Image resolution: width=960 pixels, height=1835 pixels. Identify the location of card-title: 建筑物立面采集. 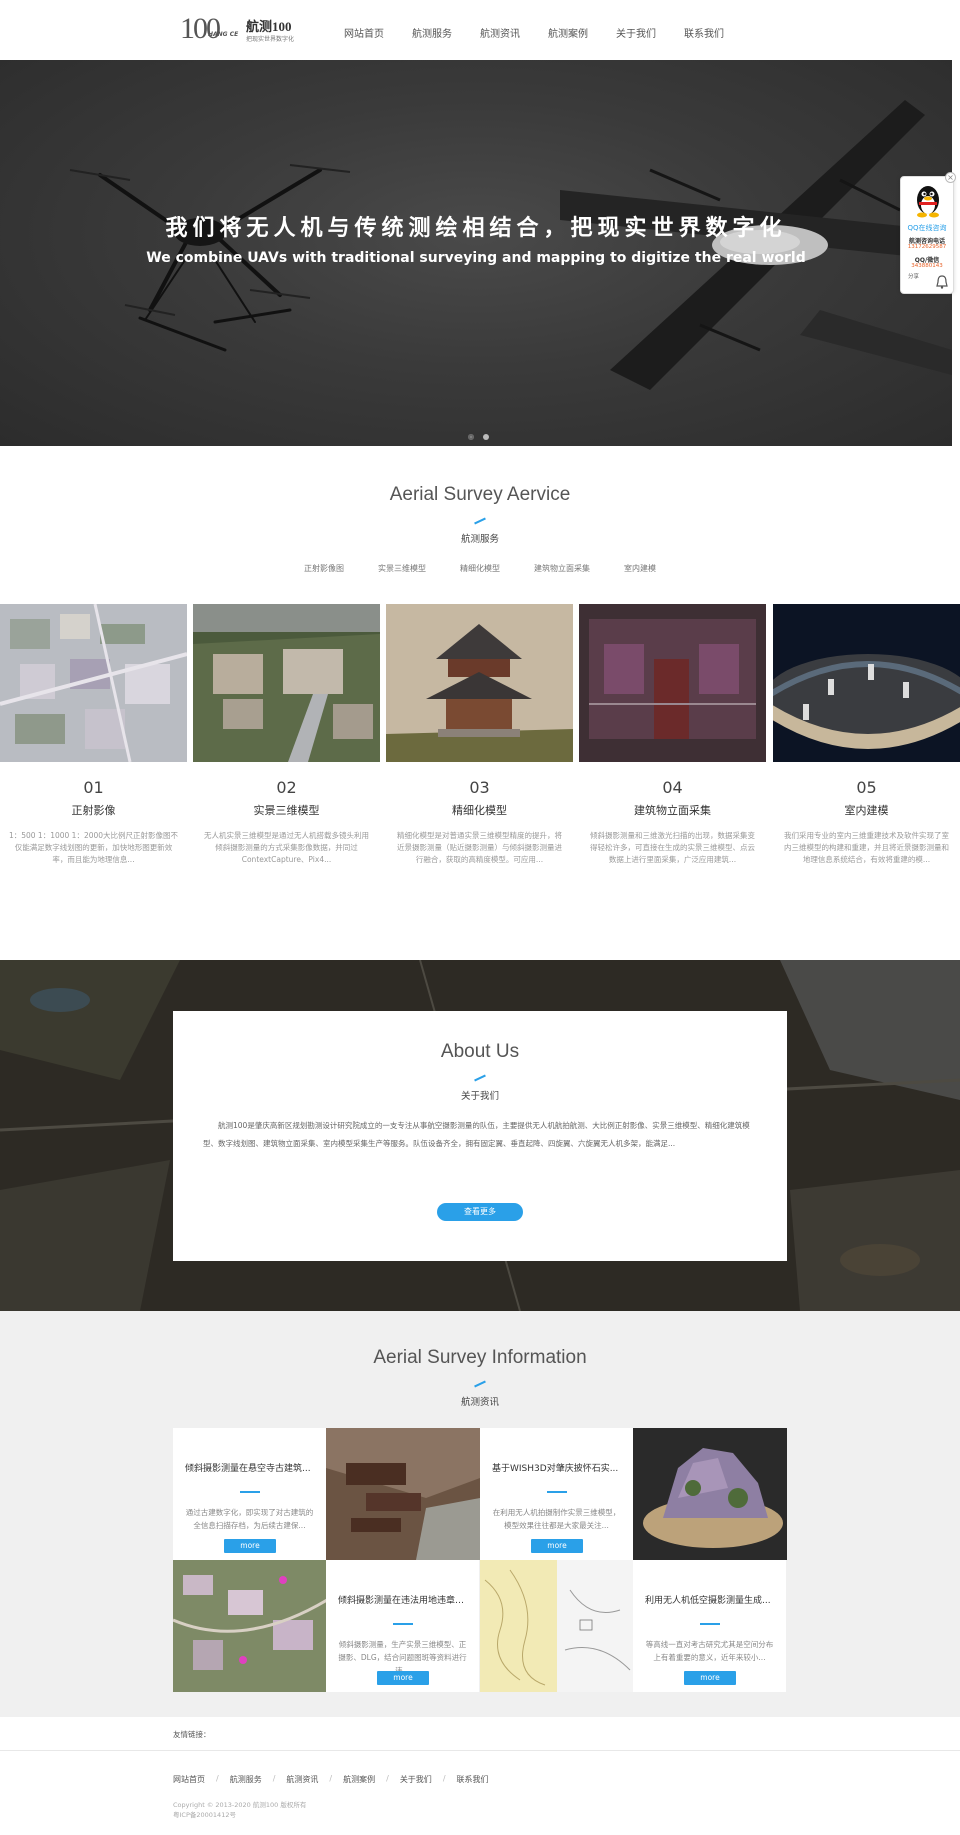
(672, 810).